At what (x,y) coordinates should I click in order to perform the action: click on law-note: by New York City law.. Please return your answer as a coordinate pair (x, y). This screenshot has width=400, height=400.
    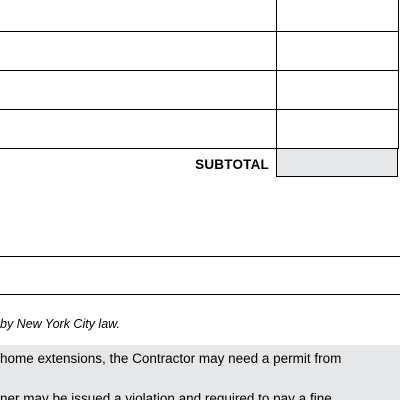
    Looking at the image, I should click on (60, 324).